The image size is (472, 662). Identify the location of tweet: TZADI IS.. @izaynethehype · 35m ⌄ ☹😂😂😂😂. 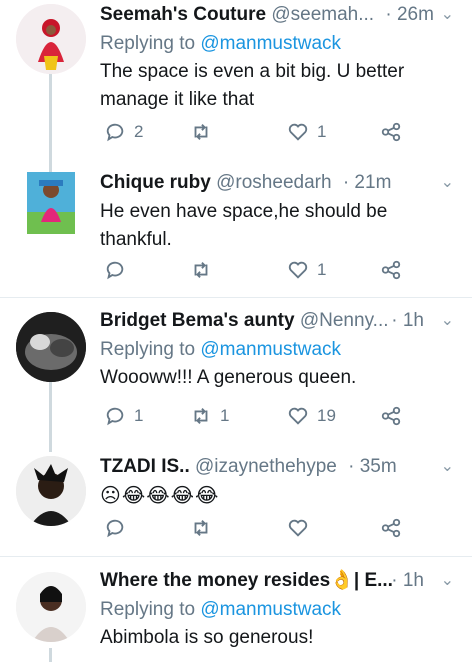
(236, 501).